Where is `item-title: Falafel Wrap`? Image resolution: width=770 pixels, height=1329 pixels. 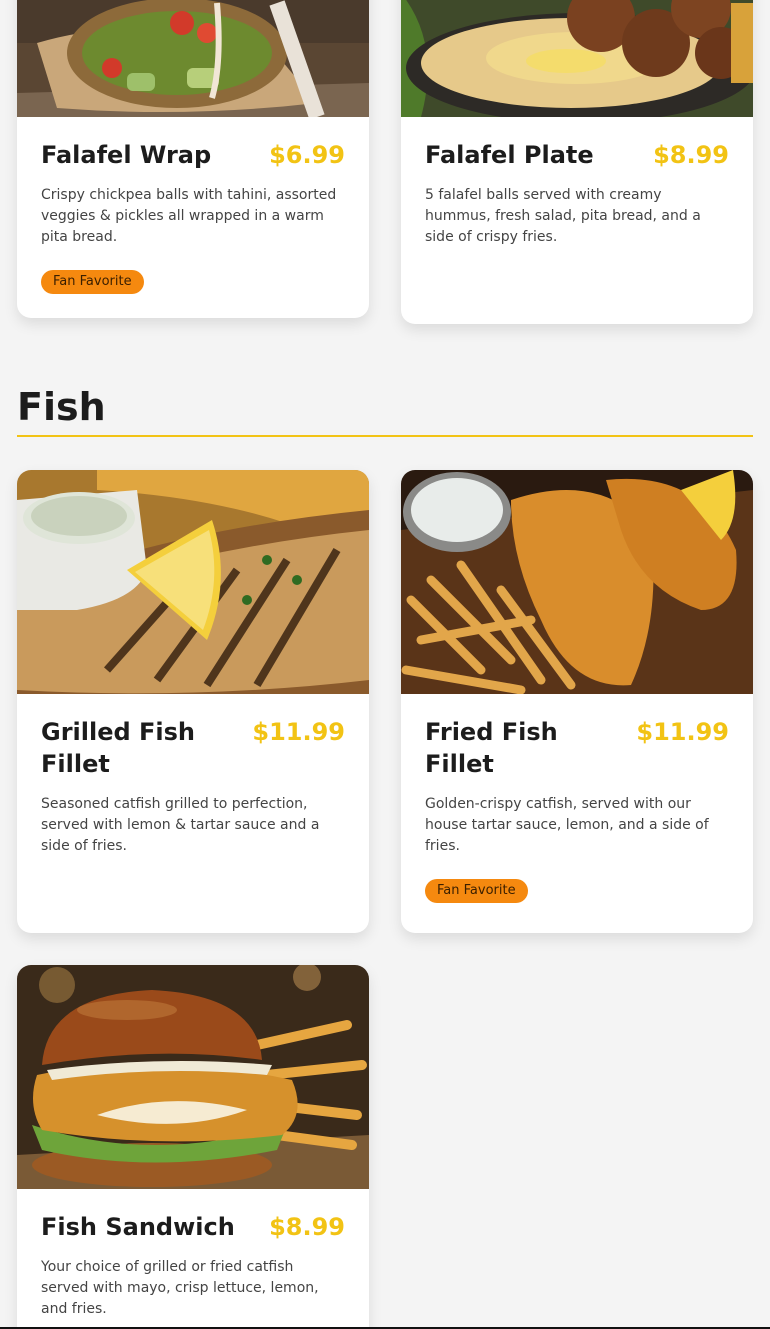
item-title: Falafel Wrap is located at coordinates (126, 155).